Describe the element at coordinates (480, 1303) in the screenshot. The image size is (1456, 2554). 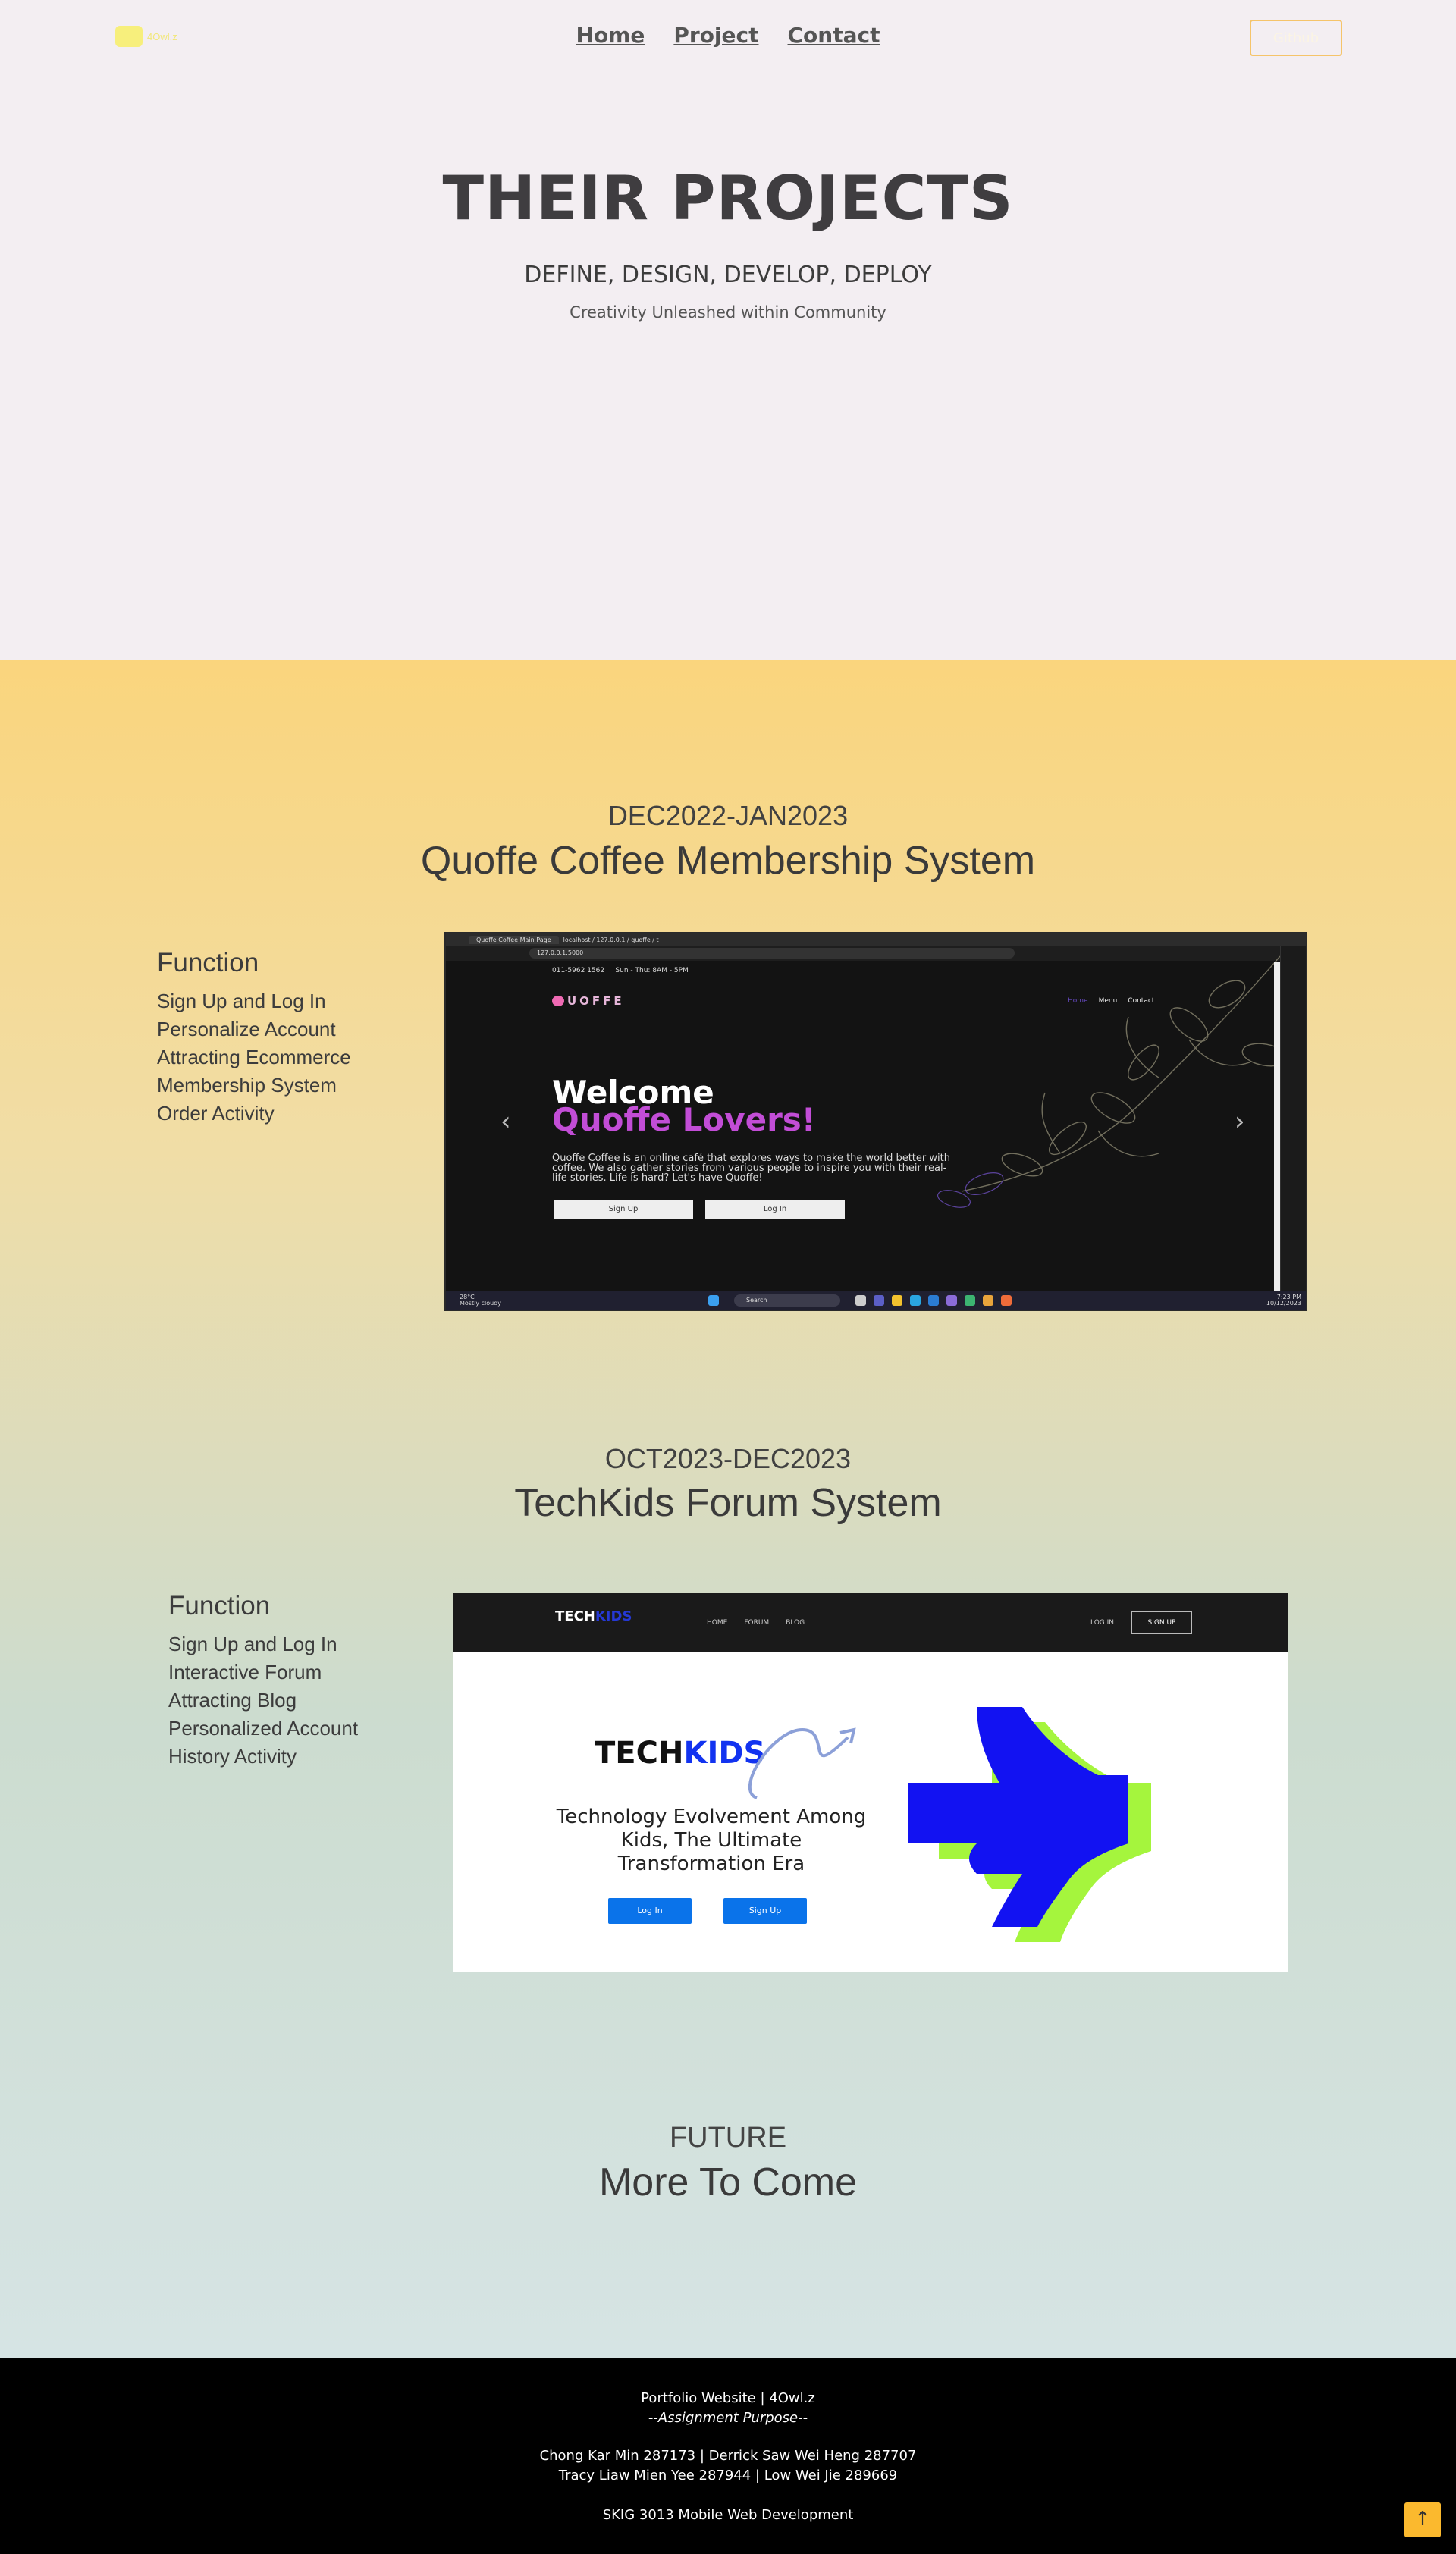
I see `weather-desc: Mostly cloudy` at that location.